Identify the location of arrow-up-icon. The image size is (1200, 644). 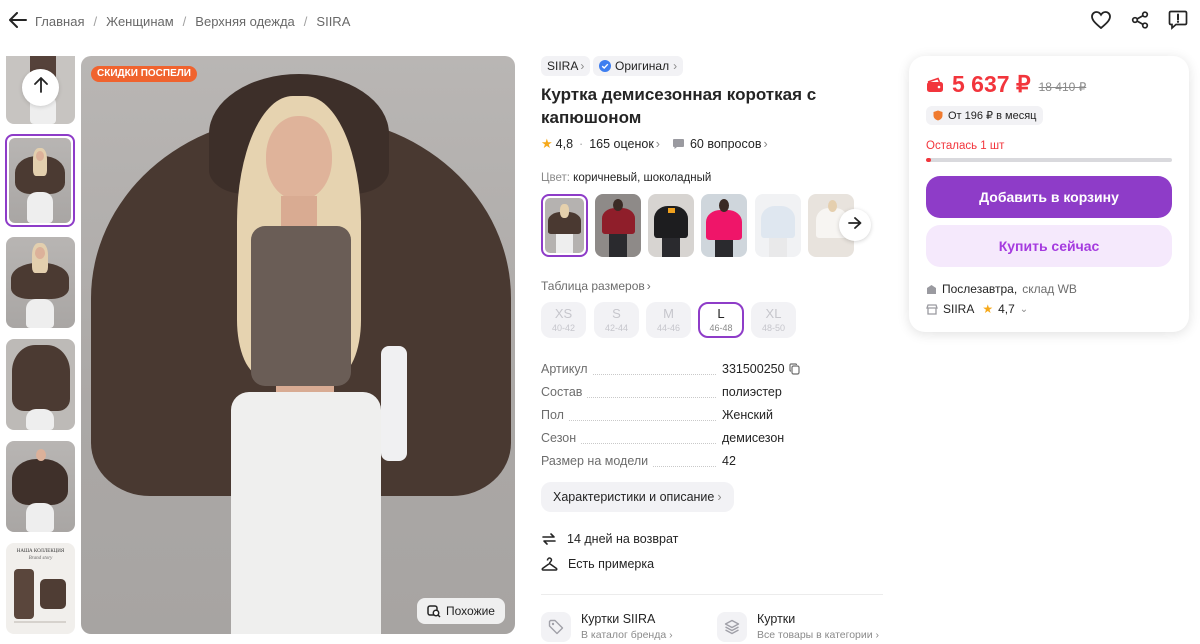
(40, 87).